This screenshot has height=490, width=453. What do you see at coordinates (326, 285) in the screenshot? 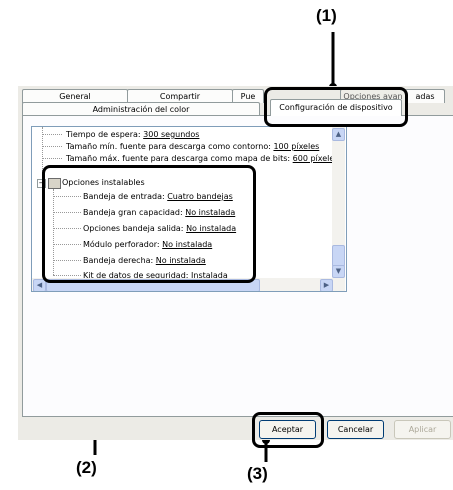
I see `scroll-right-icon: ▶` at bounding box center [326, 285].